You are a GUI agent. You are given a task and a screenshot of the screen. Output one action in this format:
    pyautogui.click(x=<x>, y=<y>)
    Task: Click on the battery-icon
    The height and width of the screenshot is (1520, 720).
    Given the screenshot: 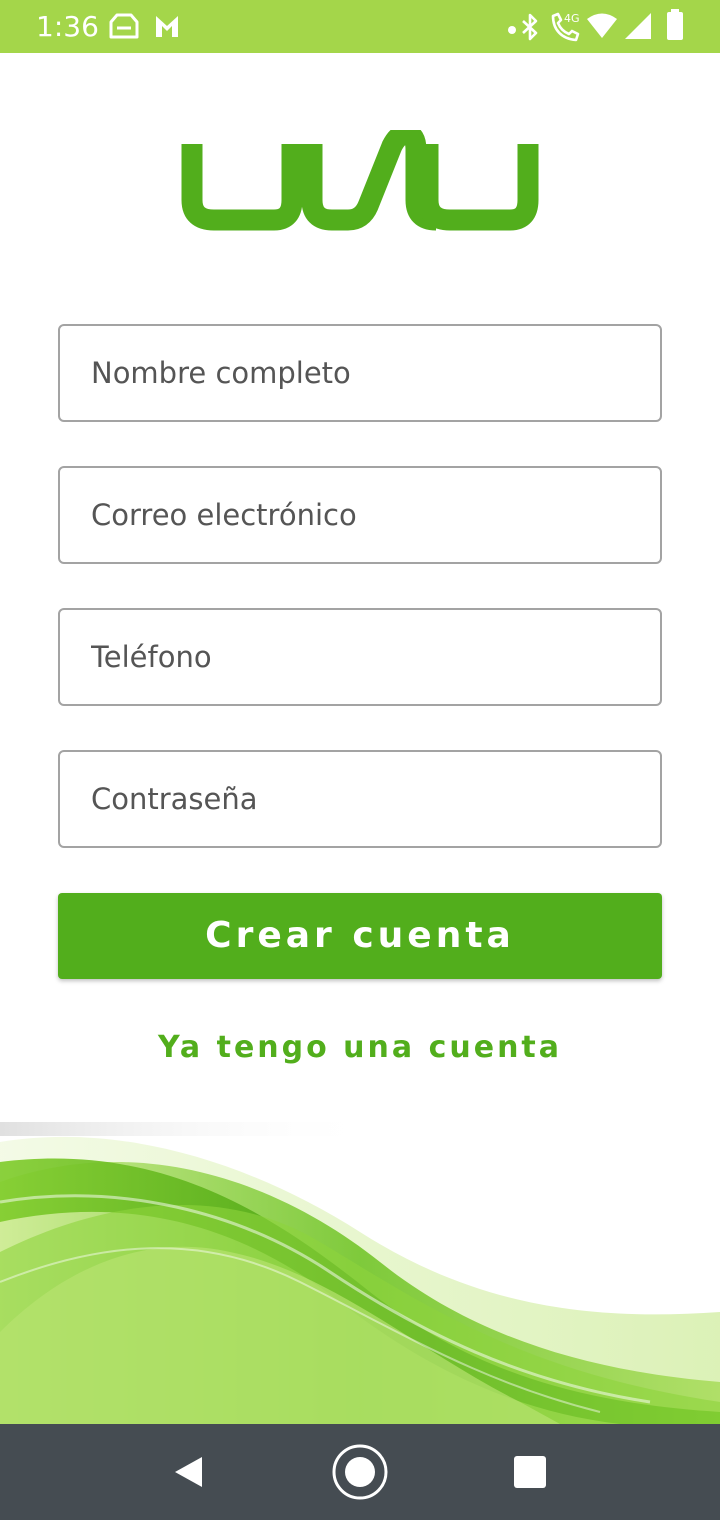 What is the action you would take?
    pyautogui.click(x=675, y=27)
    